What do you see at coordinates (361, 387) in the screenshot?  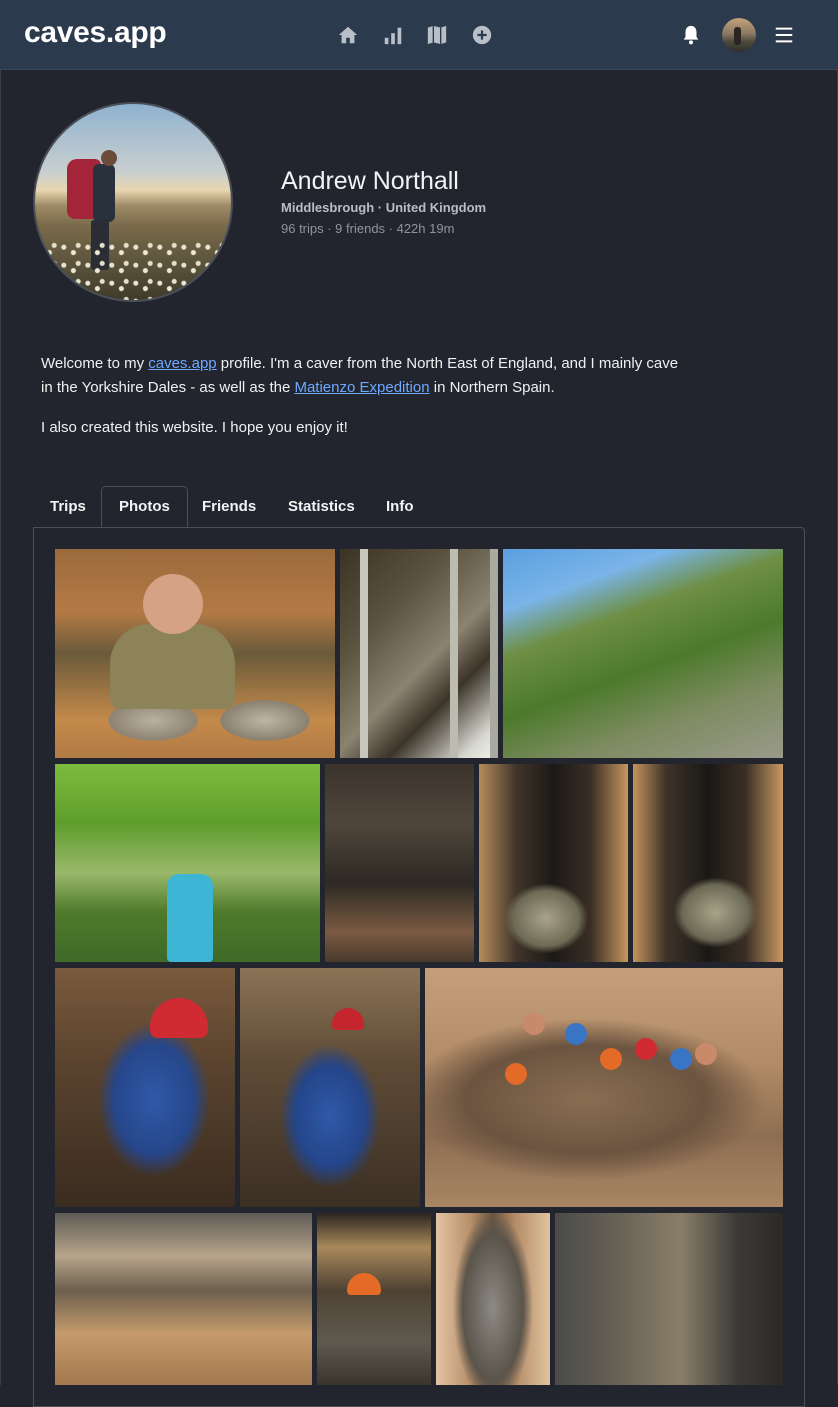 I see `matienzo-expedition-link: Matienzo Expedition` at bounding box center [361, 387].